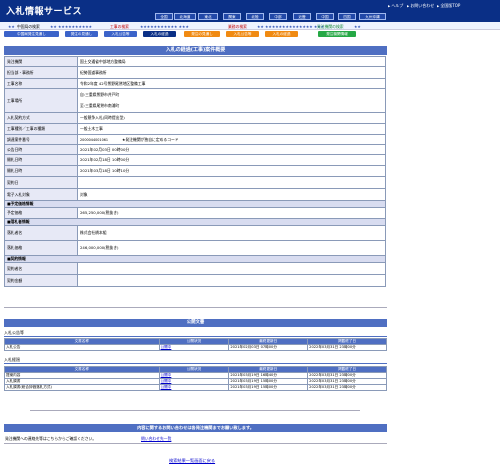 Image resolution: width=500 pixels, height=471 pixels. I want to click on table-row: 入札契約方式 一般競争入札(同時提出型), so click(195, 118).